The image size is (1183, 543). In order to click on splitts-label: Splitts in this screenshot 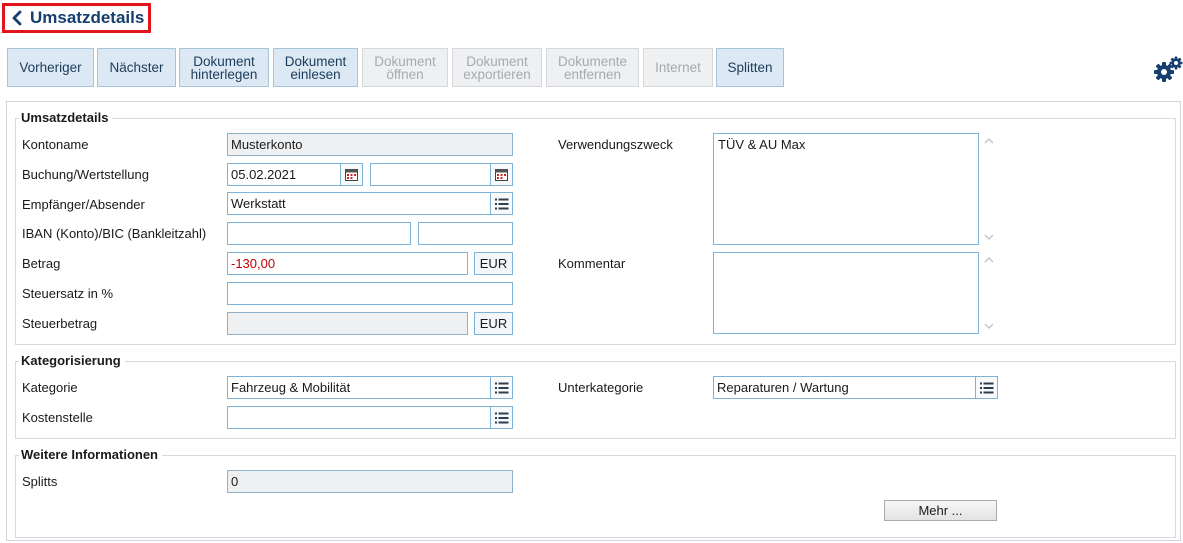, I will do `click(40, 481)`.